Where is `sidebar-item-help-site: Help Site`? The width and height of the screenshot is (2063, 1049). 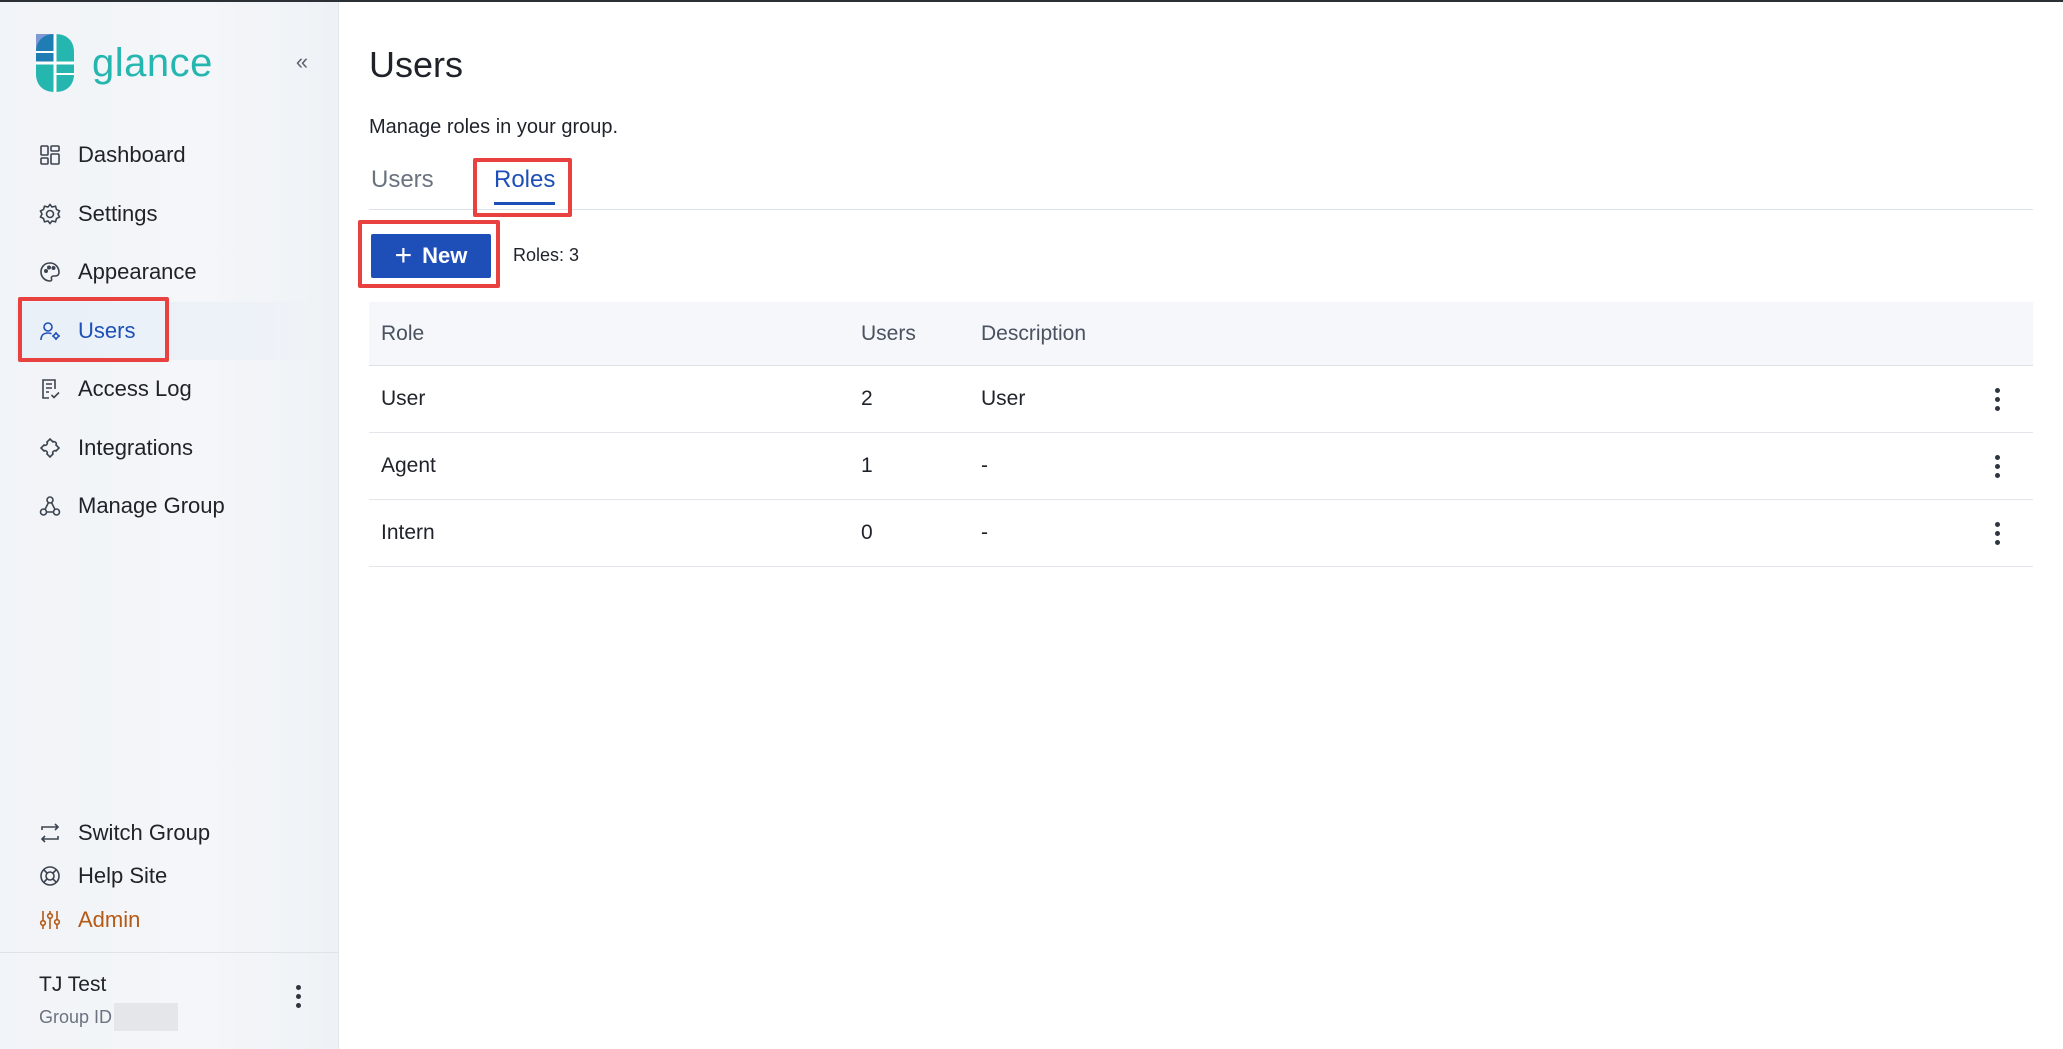
sidebar-item-help-site: Help Site is located at coordinates (166, 877).